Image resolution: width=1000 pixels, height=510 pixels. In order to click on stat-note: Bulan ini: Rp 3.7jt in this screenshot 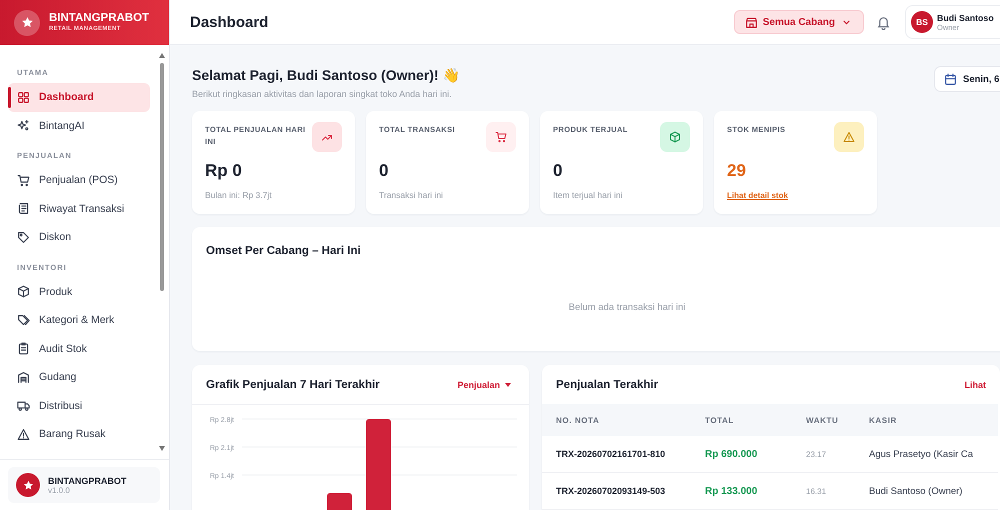, I will do `click(238, 195)`.